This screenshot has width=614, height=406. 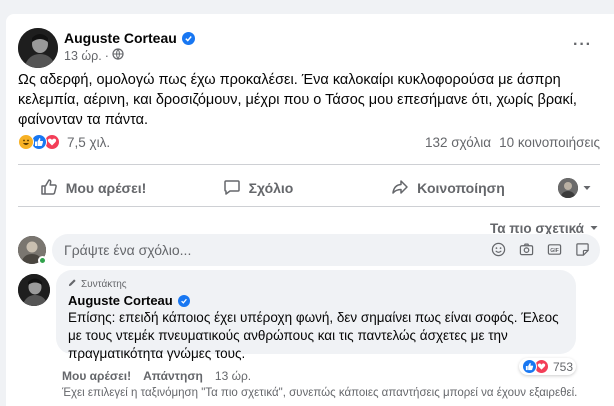 I want to click on share-label: Κοινοποίηση, so click(x=461, y=188).